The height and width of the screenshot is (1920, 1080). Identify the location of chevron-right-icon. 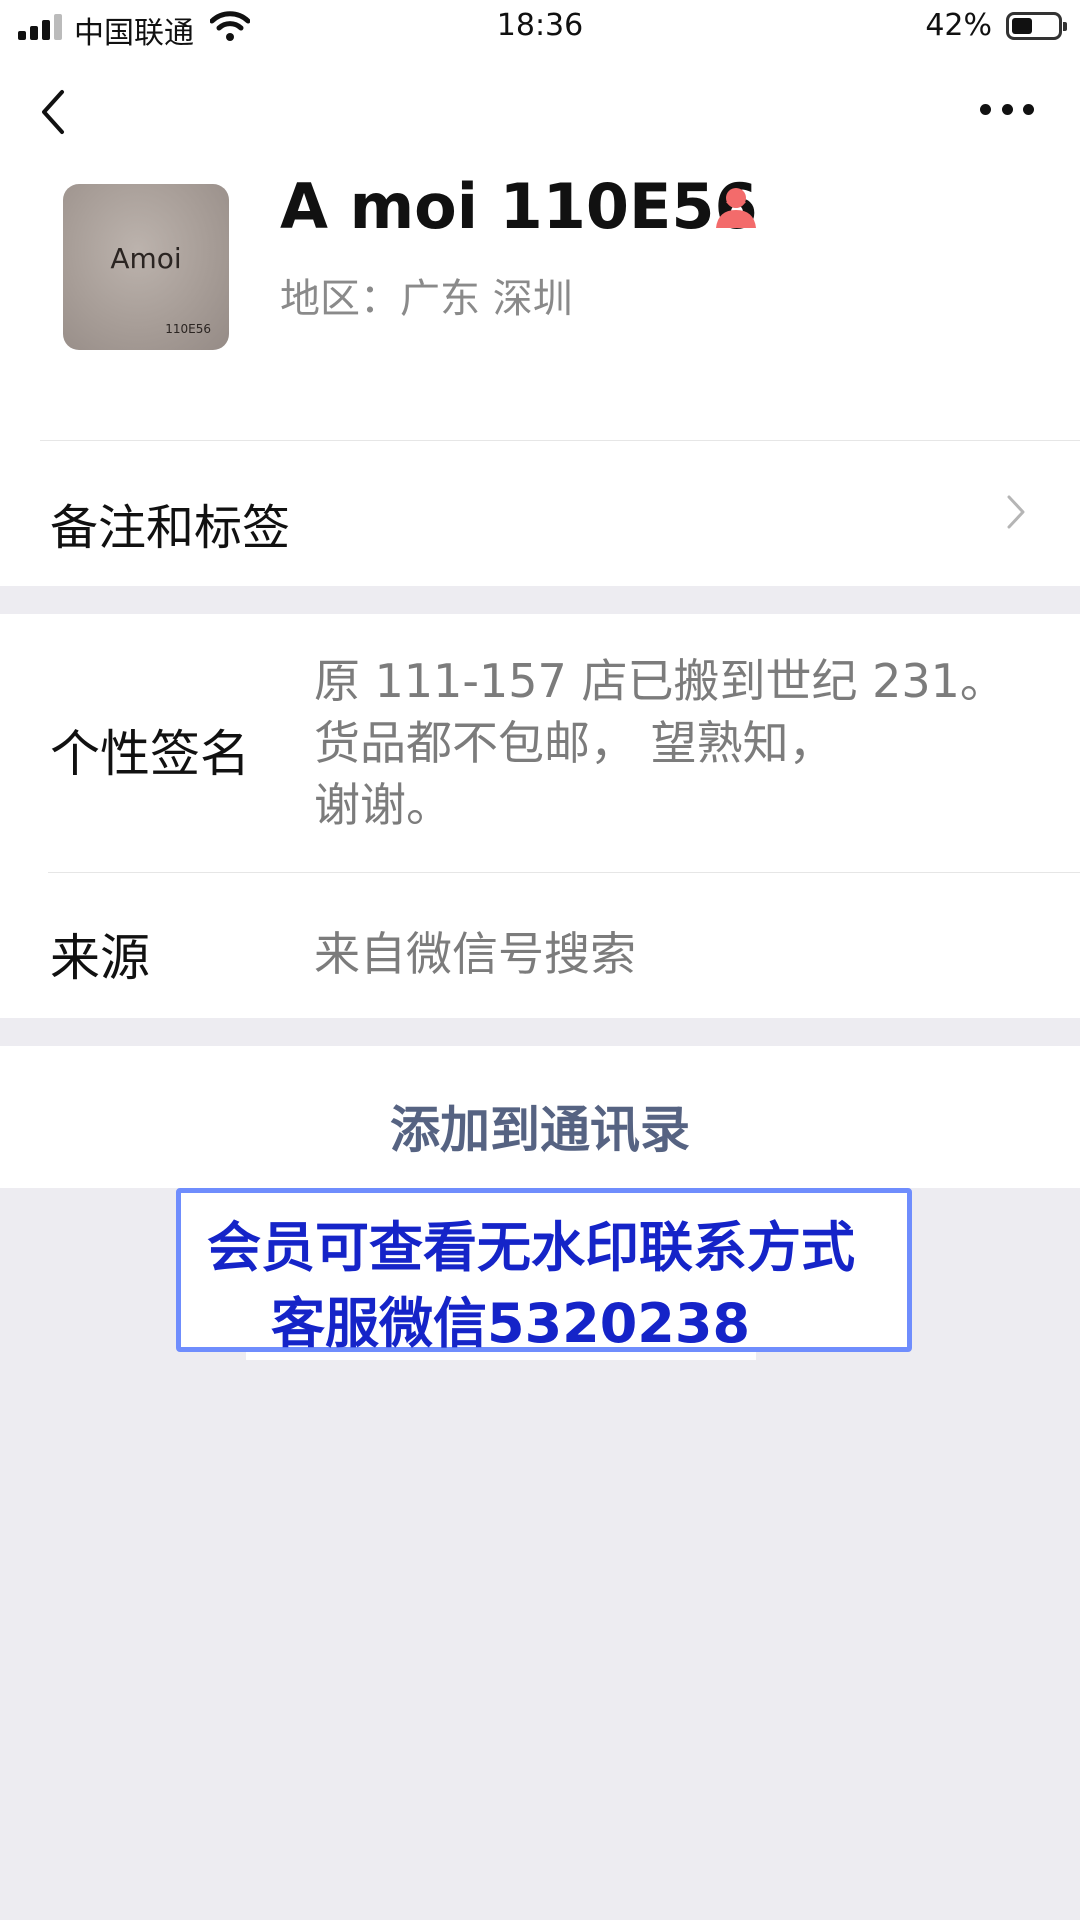
(1016, 512).